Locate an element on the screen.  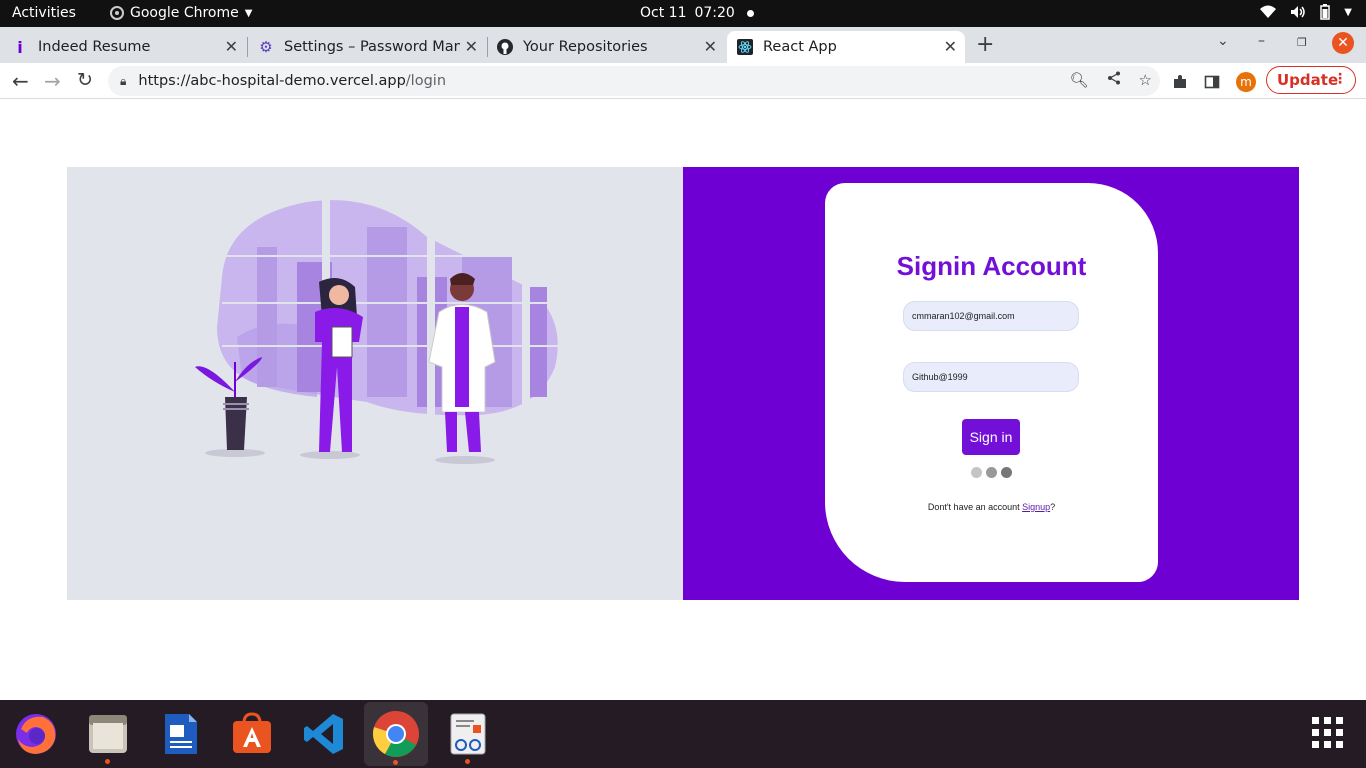
signup-prompt: Dont't have an account Signup? is located at coordinates (991, 507).